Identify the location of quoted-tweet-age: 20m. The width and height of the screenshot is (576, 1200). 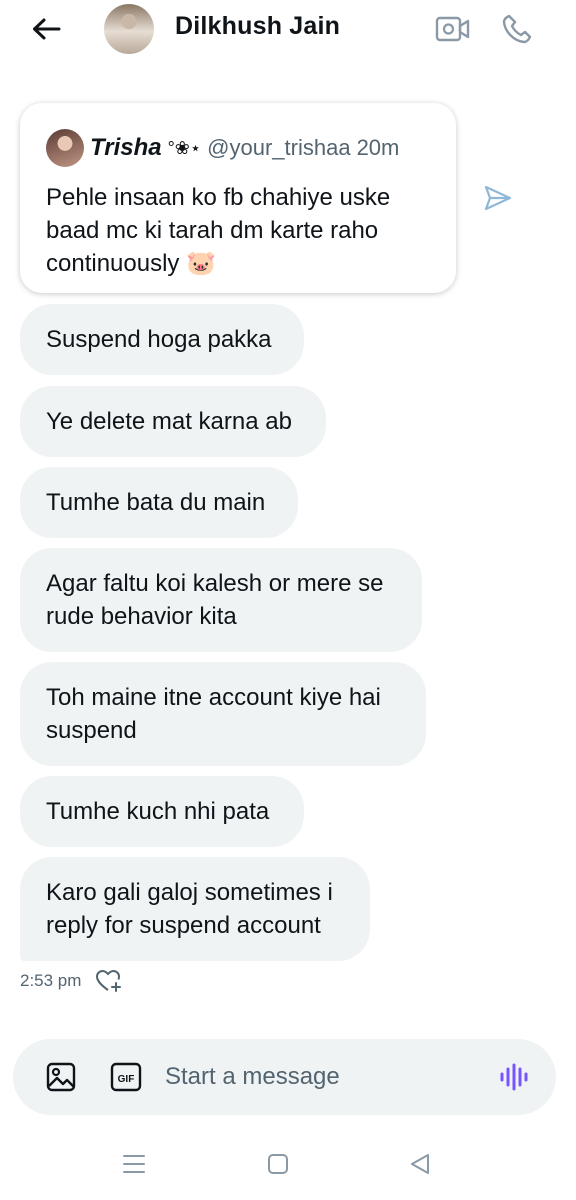
(378, 147).